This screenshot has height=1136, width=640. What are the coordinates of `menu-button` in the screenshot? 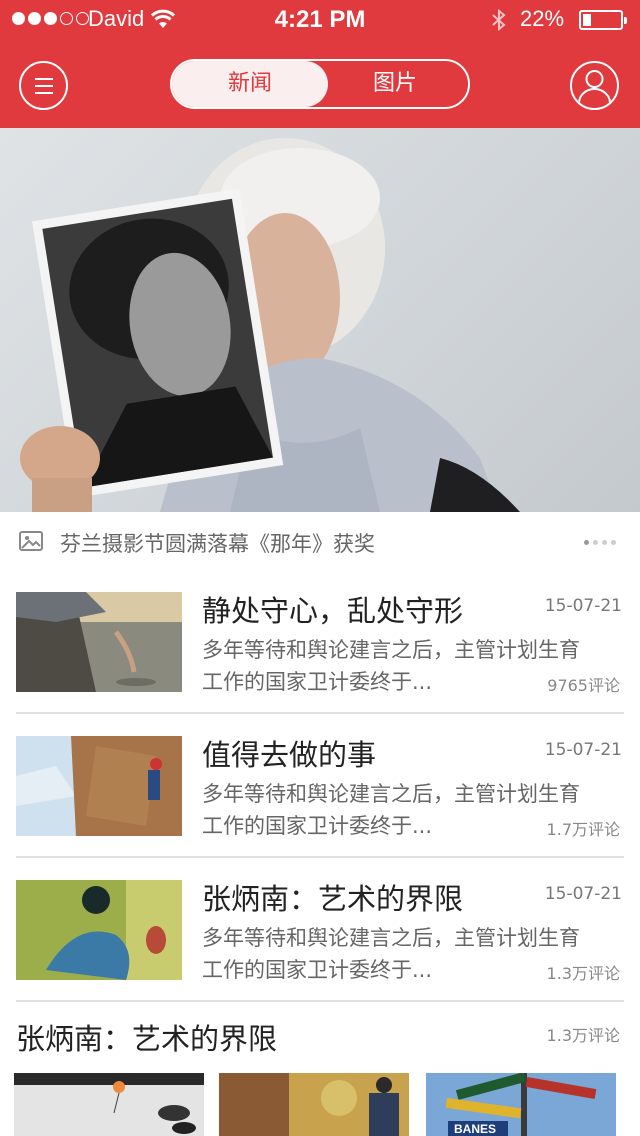 It's located at (43, 85).